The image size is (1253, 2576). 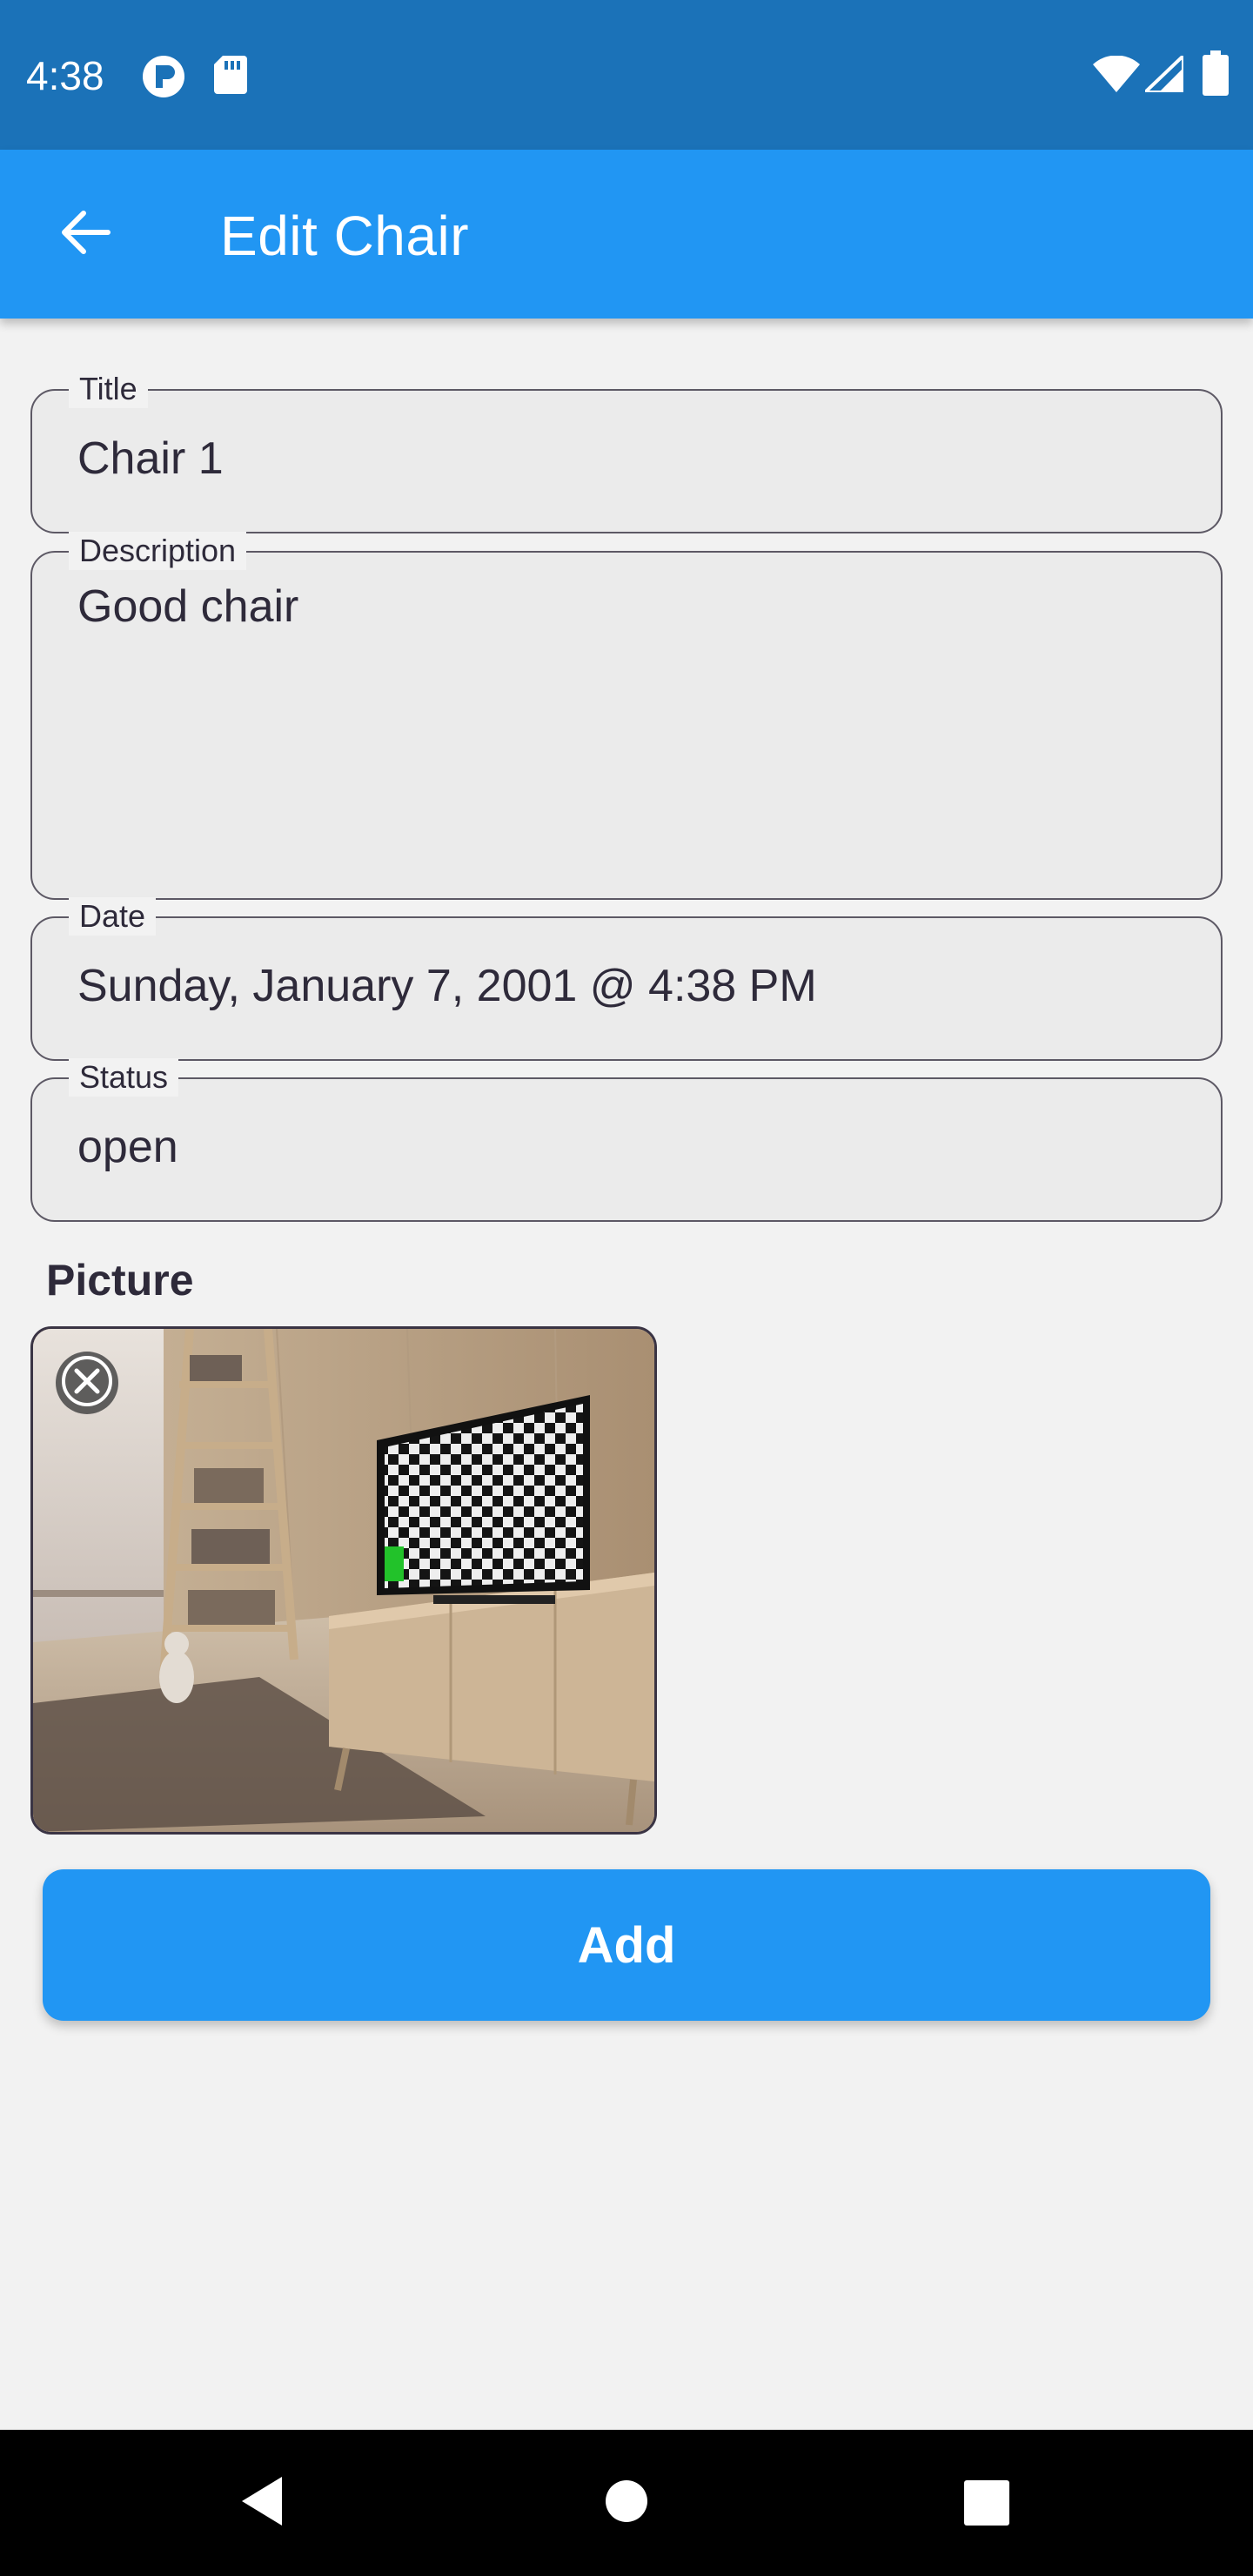 What do you see at coordinates (1216, 75) in the screenshot?
I see `battery-icon` at bounding box center [1216, 75].